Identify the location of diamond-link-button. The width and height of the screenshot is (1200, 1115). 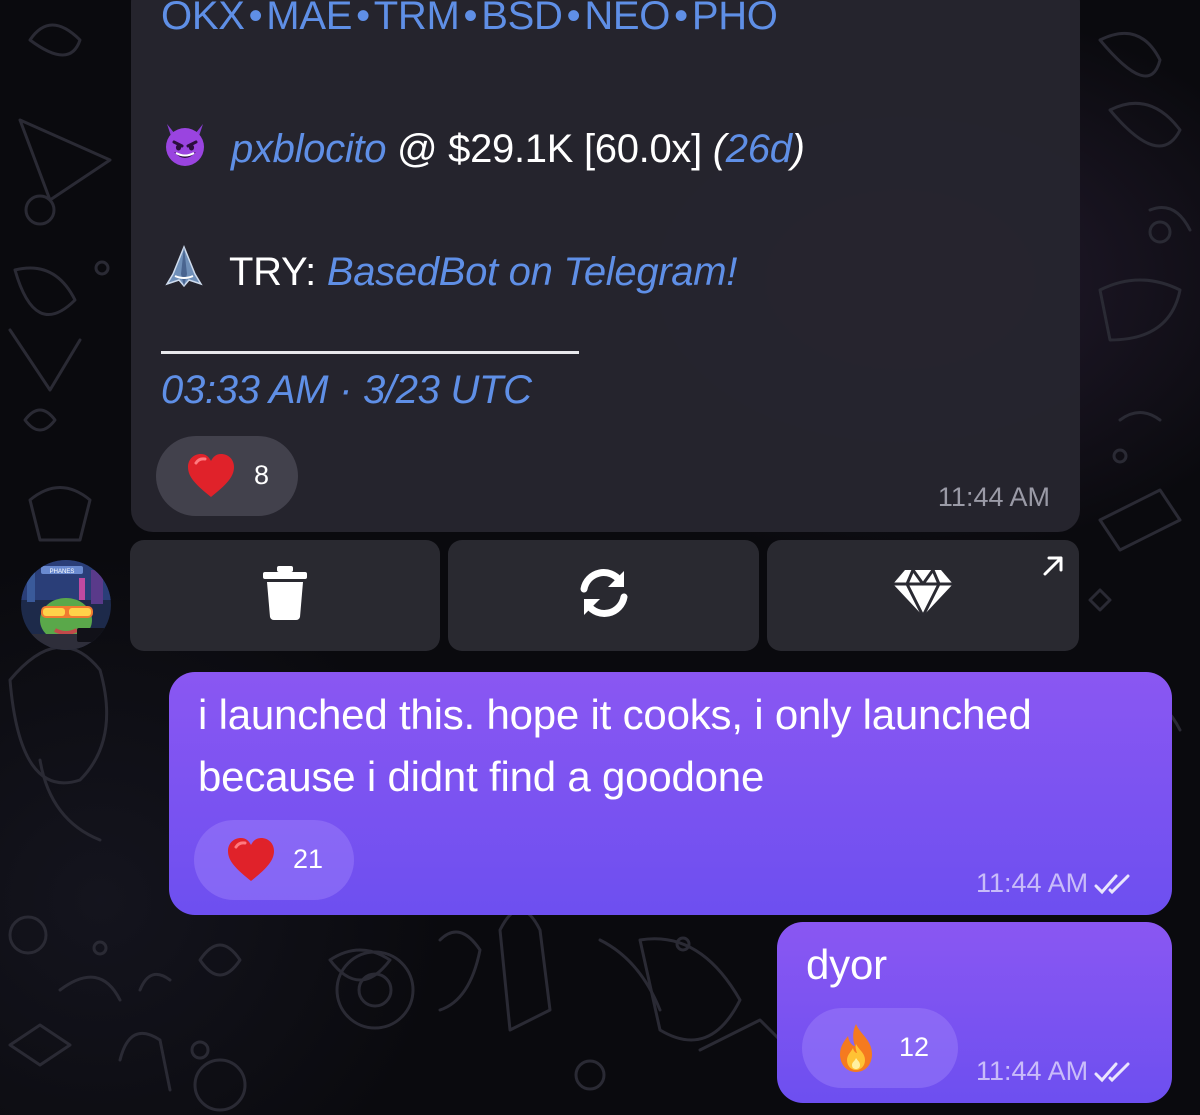
(923, 595).